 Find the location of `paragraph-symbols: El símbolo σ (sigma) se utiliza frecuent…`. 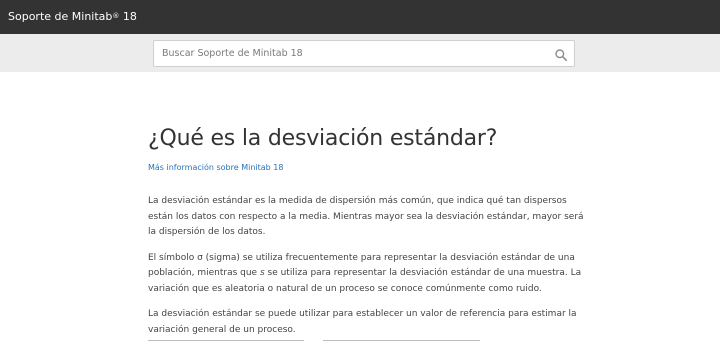

paragraph-symbols: El símbolo σ (sigma) se utiliza frecuent… is located at coordinates (368, 274).